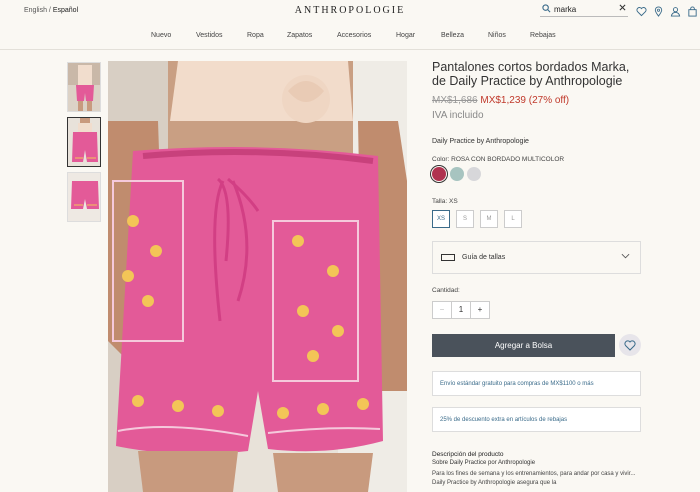  Describe the element at coordinates (445, 201) in the screenshot. I see `size-label: Talla: XS` at that location.